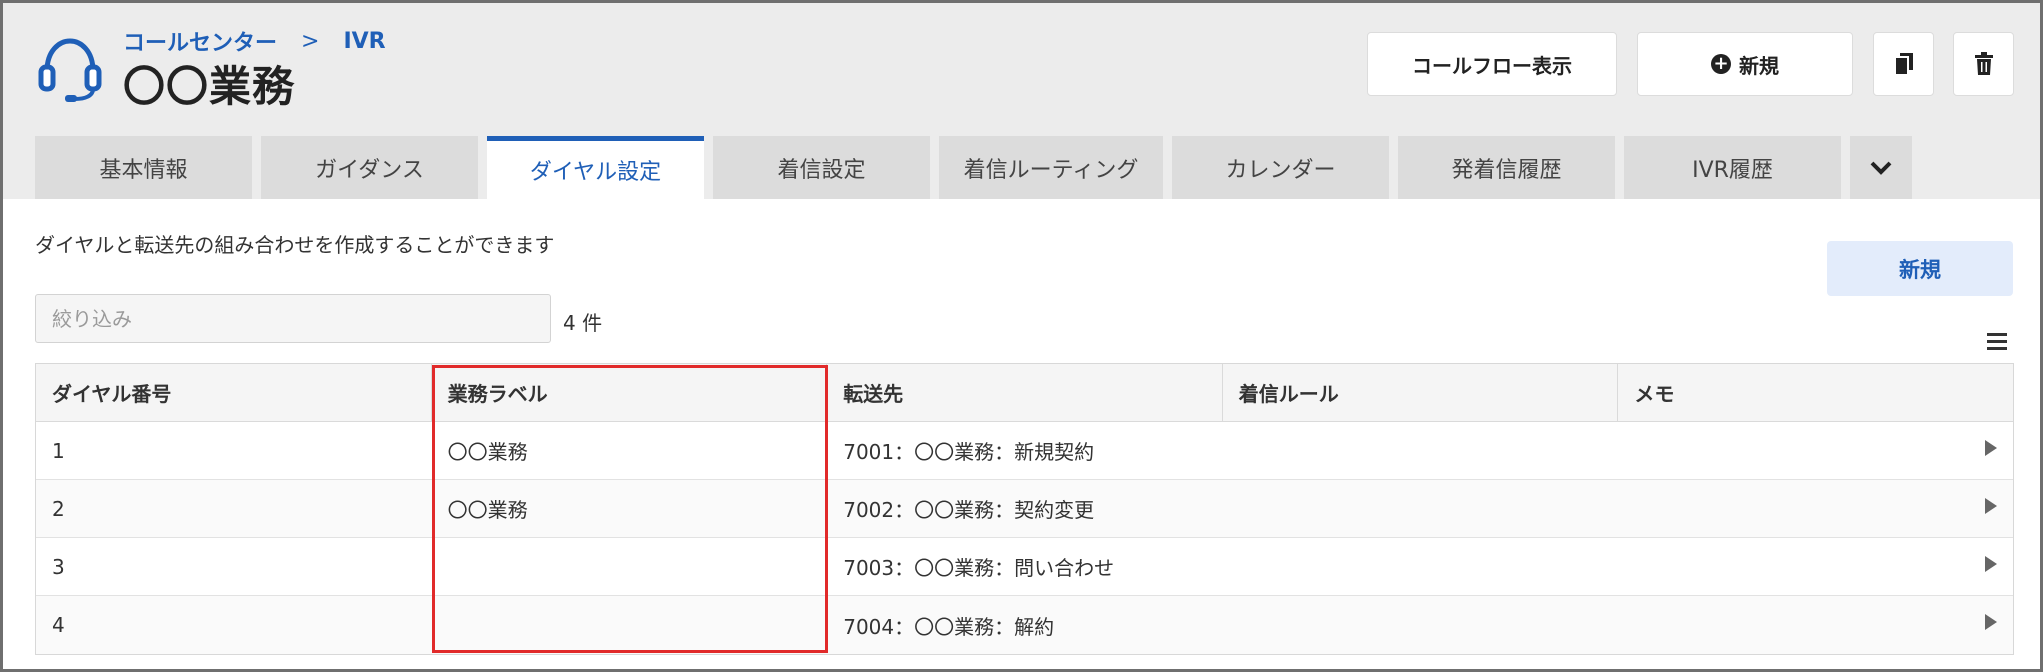 The image size is (2043, 672). I want to click on copy-icon, so click(1903, 64).